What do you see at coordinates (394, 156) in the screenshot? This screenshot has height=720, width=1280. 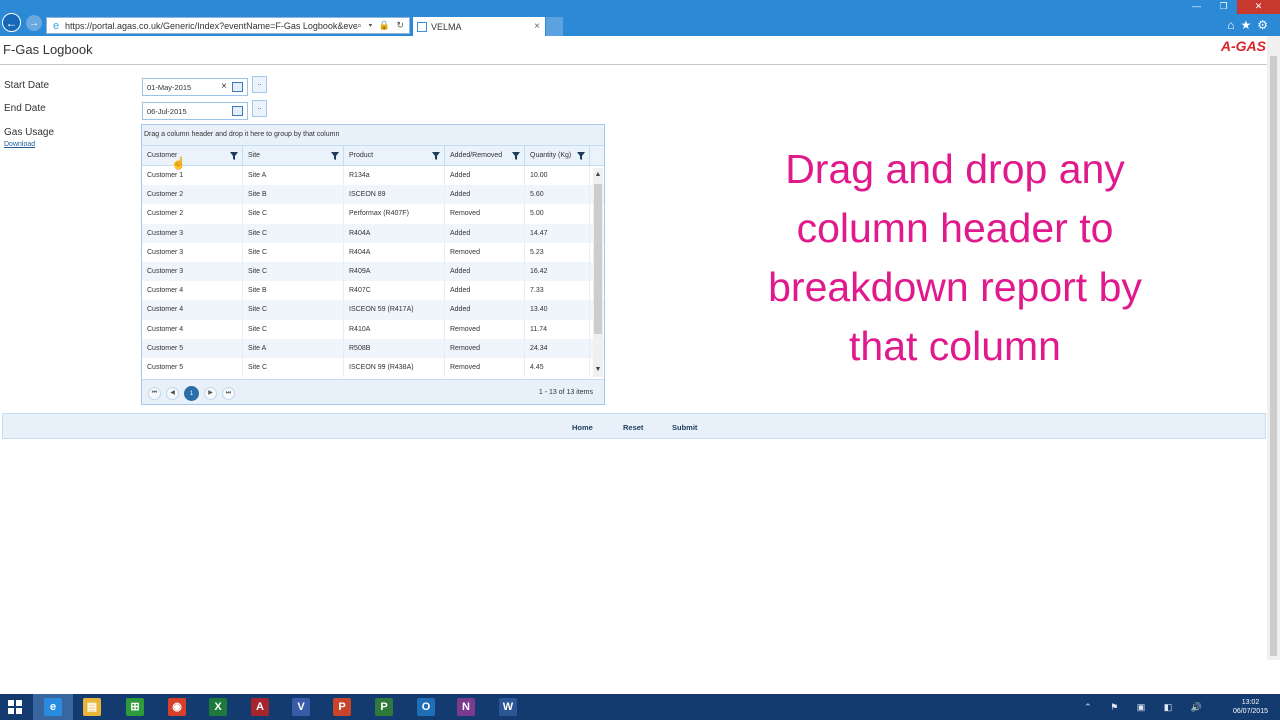 I see `column-header-product: Product` at bounding box center [394, 156].